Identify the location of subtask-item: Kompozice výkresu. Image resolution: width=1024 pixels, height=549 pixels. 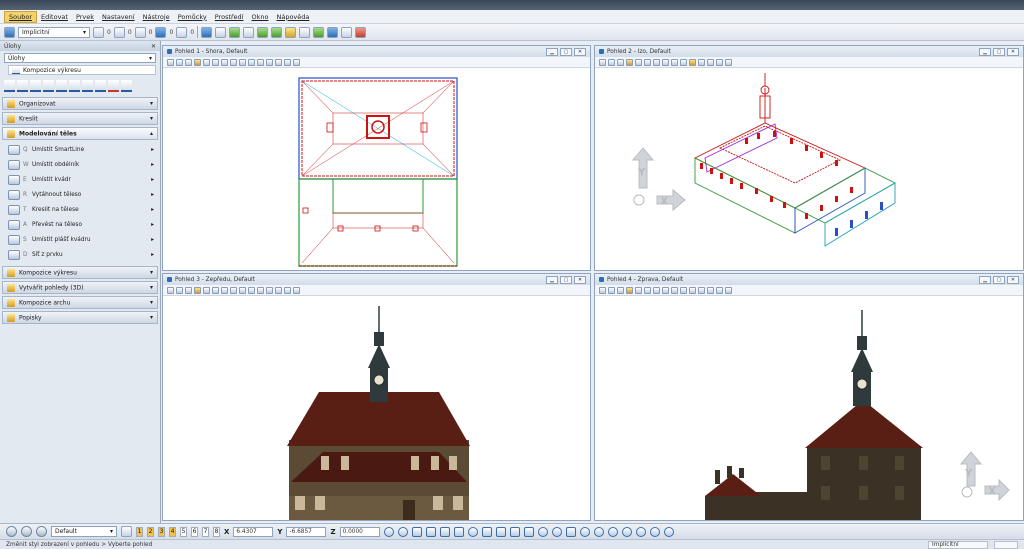
(82, 70).